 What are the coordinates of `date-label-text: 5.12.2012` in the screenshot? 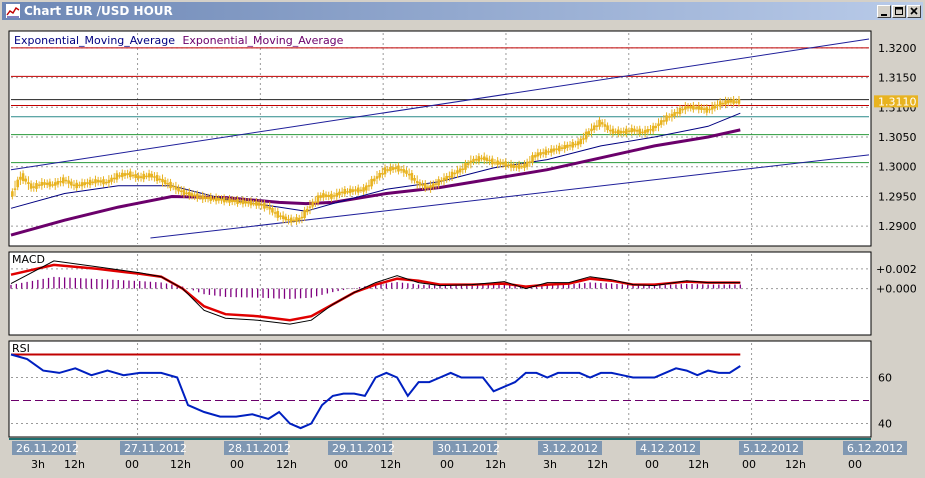 It's located at (771, 448).